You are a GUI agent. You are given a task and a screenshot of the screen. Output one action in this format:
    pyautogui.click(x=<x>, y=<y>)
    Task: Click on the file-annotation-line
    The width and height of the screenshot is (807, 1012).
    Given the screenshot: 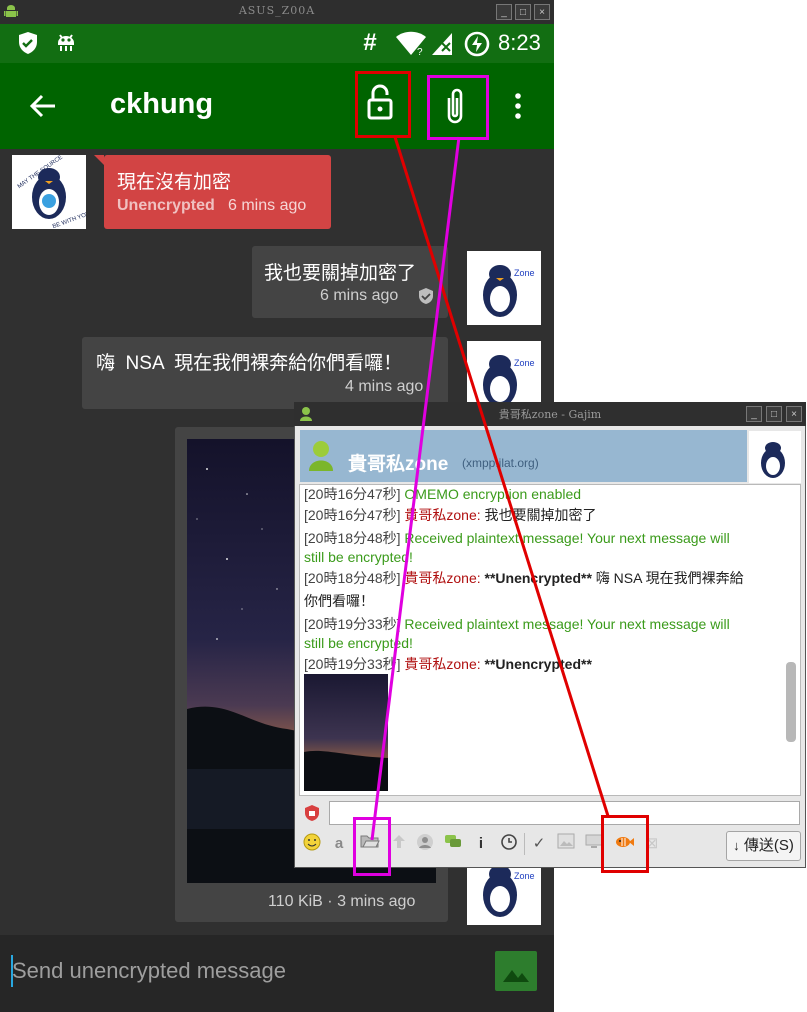 What is the action you would take?
    pyautogui.click(x=415, y=488)
    